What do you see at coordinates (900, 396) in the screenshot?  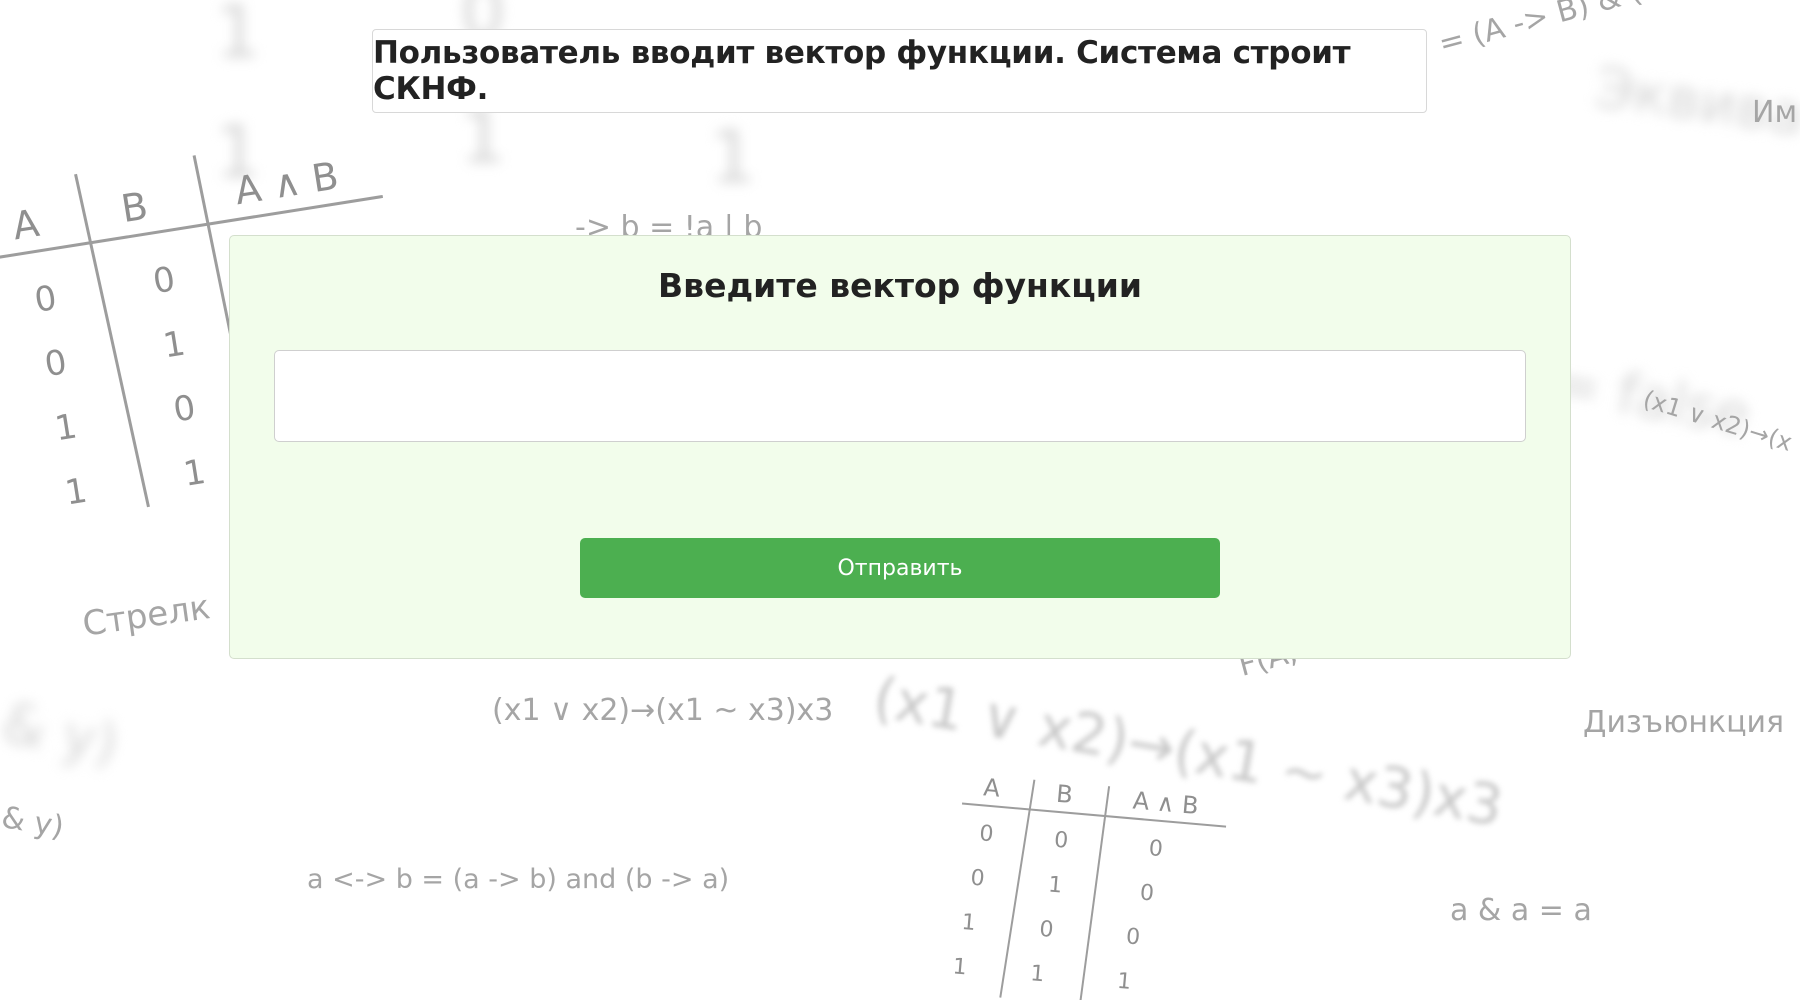 I see `function-vector-input` at bounding box center [900, 396].